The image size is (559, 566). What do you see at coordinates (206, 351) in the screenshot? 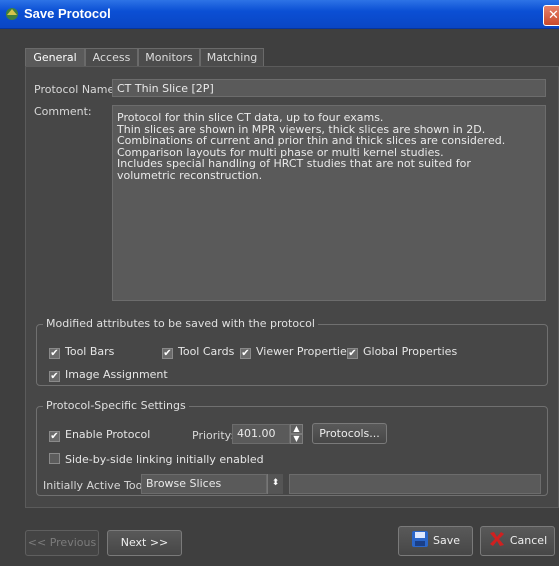
I see `checkbox-label: Tool Cards` at bounding box center [206, 351].